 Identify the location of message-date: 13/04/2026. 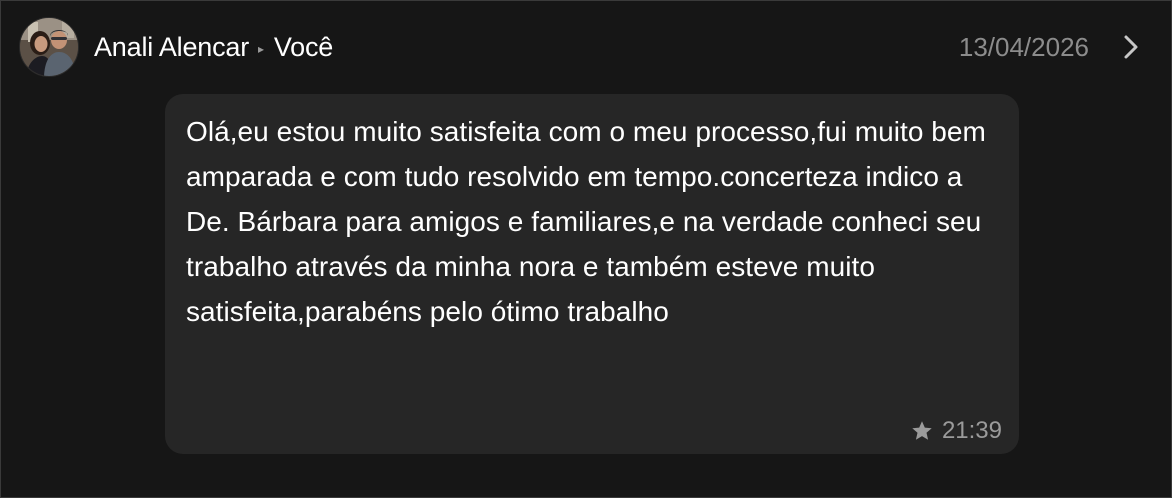
(1023, 47).